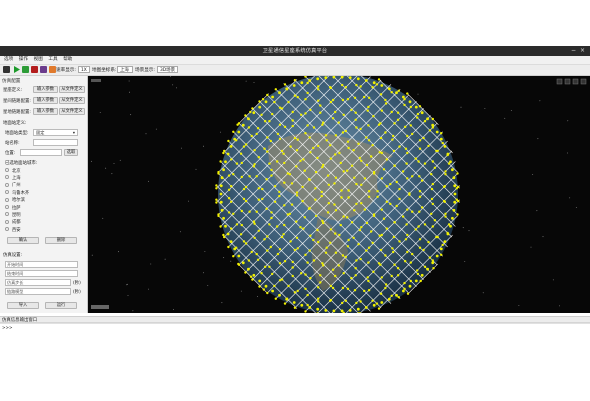  Describe the element at coordinates (41, 264) in the screenshot. I see `start-time-field: 开始时间` at that location.